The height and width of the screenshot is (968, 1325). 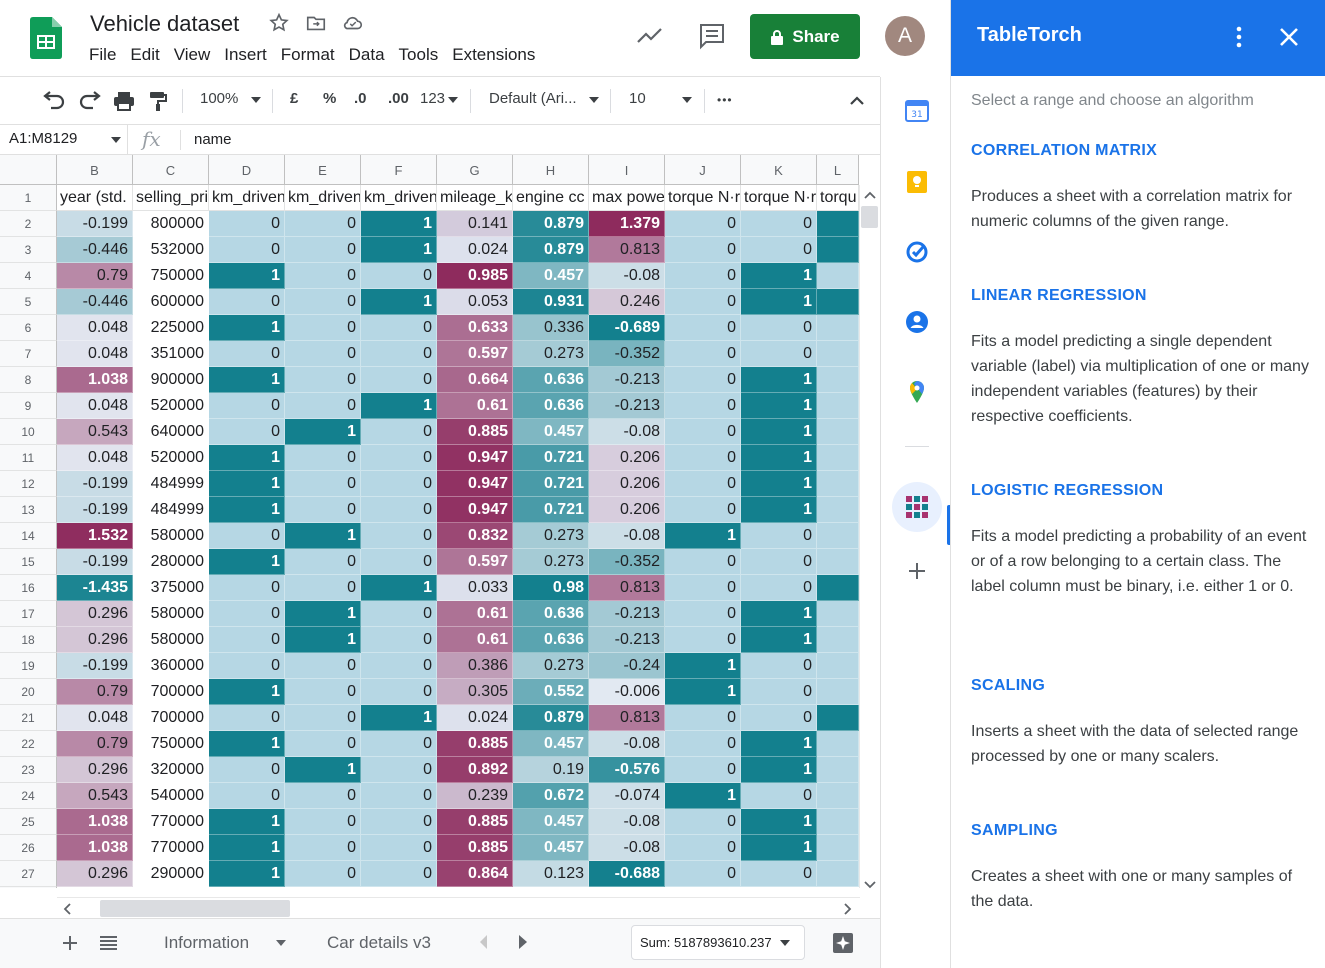 What do you see at coordinates (95, 170) in the screenshot?
I see `column-header-b: B` at bounding box center [95, 170].